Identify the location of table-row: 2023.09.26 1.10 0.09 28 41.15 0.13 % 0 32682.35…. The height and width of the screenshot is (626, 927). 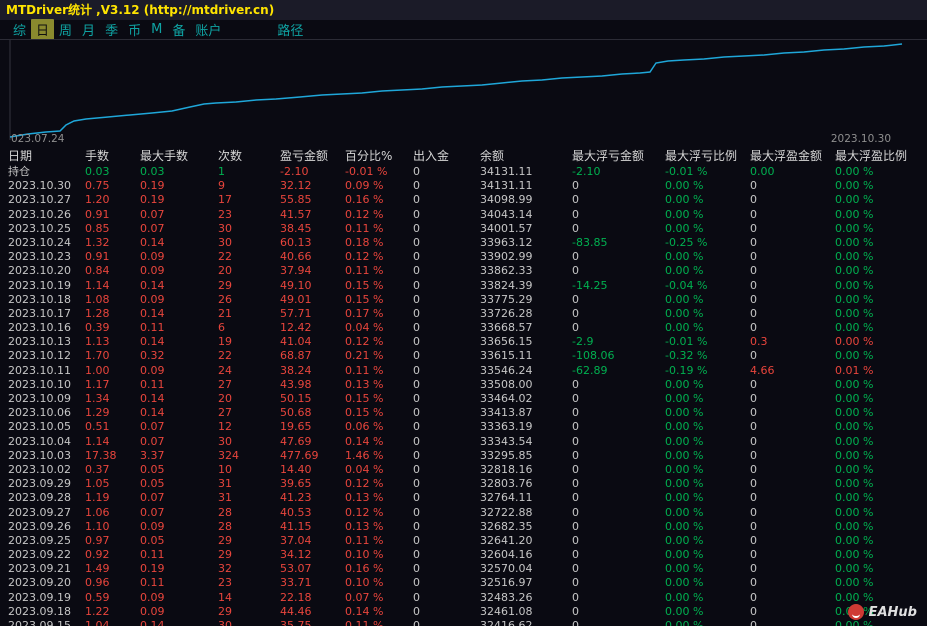
(463, 527).